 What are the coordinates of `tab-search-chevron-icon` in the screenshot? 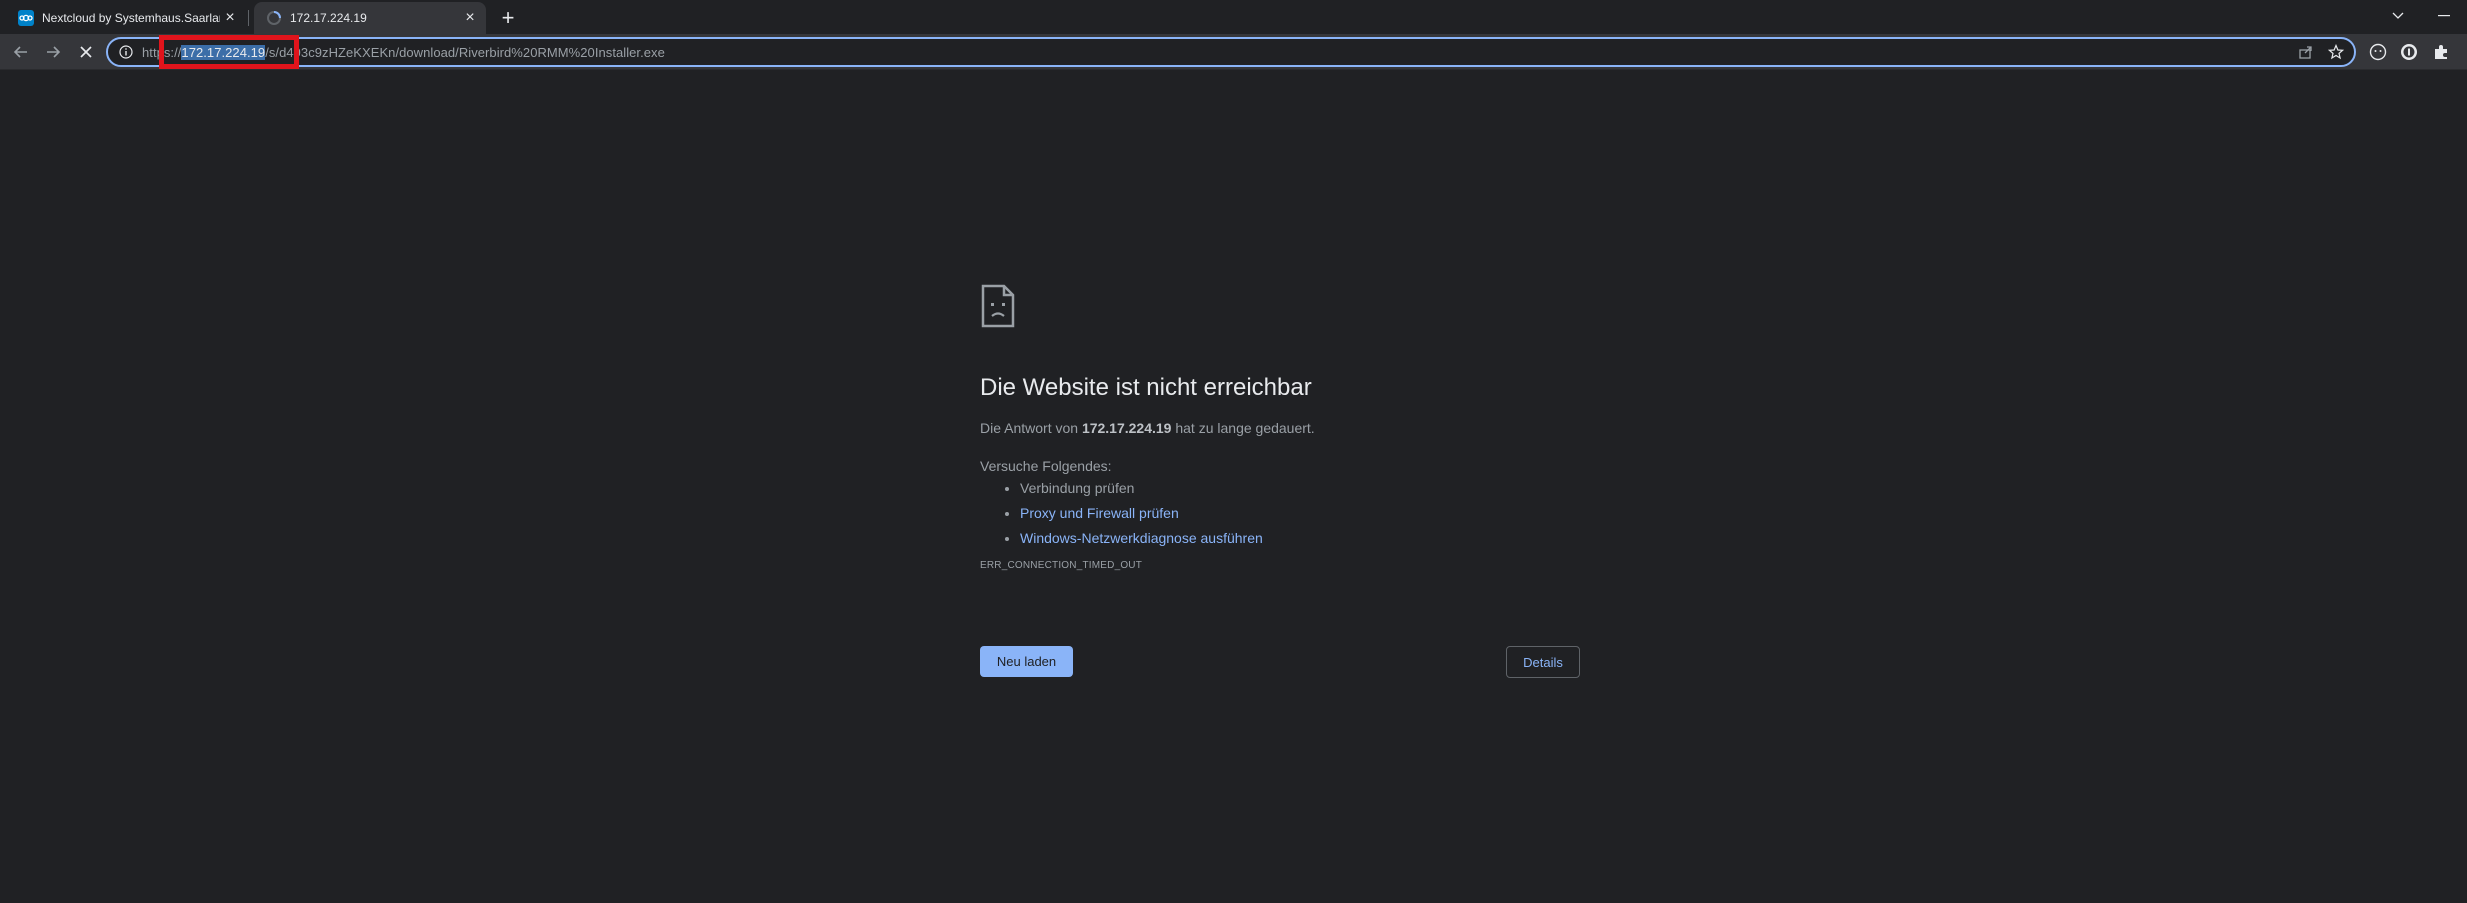 It's located at (2398, 16).